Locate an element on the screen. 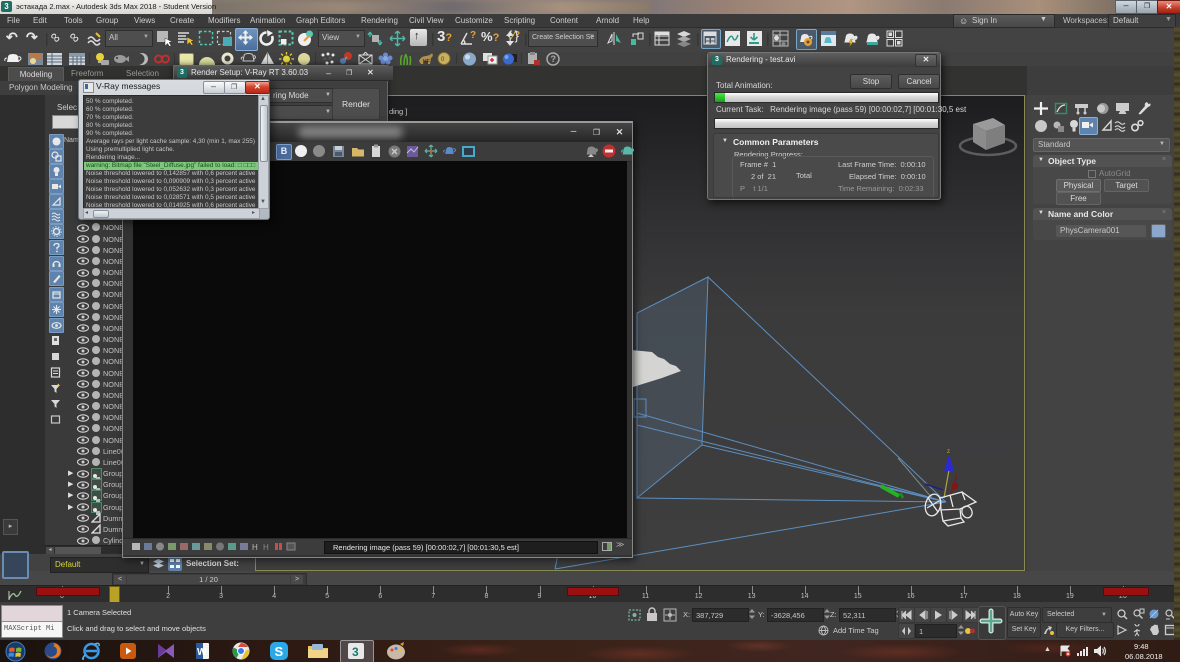 This screenshot has width=1180, height=662. svg-text: 3 is located at coordinates (355, 652).